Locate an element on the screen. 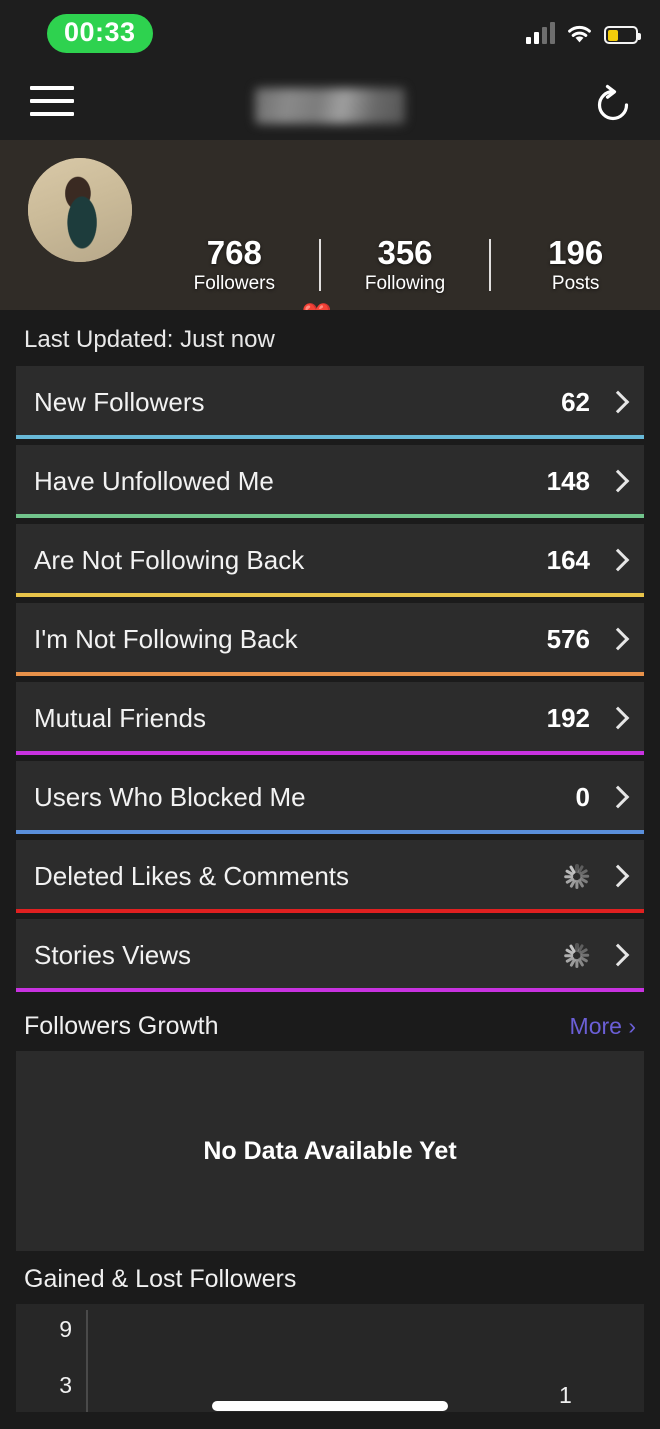 The height and width of the screenshot is (1429, 660). stat-following: 356 Following is located at coordinates (405, 264).